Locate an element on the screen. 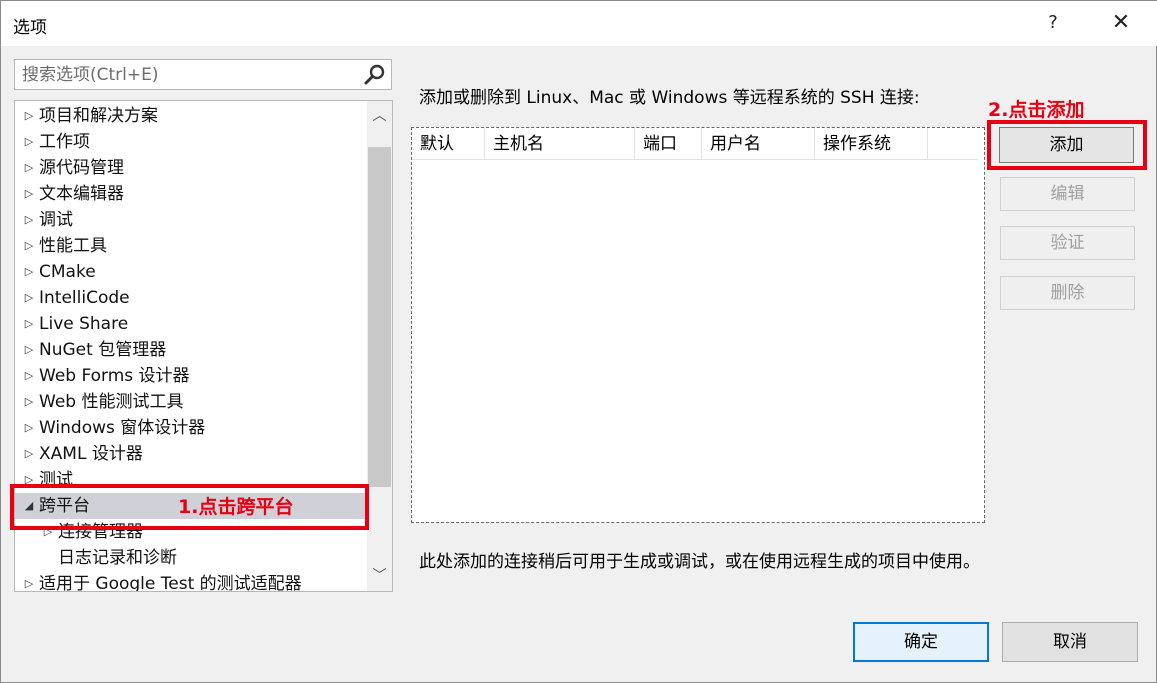 The height and width of the screenshot is (683, 1157). chevron-down-icon: ﹀ is located at coordinates (379, 576).